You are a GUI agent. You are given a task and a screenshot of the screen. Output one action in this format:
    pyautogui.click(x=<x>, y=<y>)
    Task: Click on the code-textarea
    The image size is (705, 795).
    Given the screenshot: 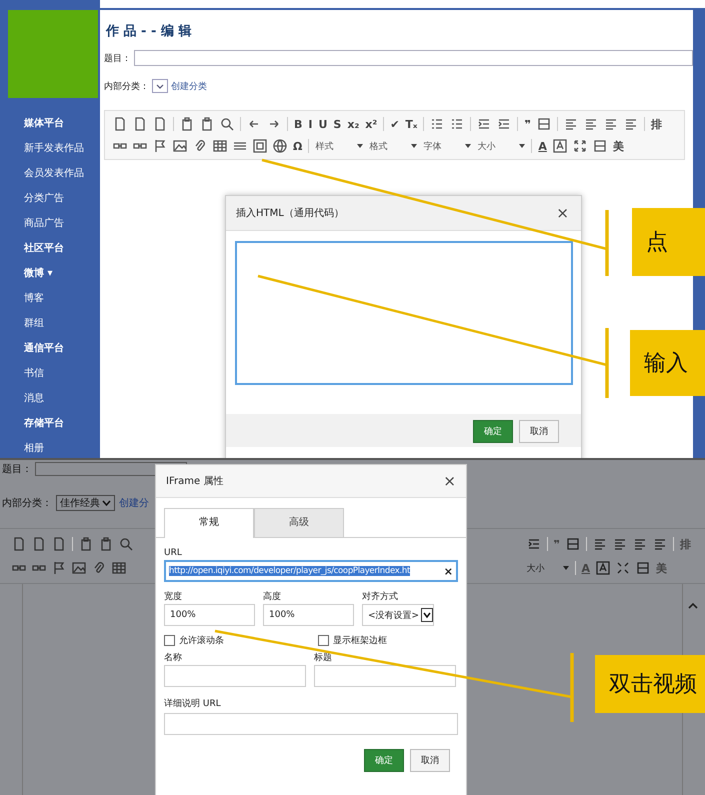 What is the action you would take?
    pyautogui.click(x=404, y=313)
    